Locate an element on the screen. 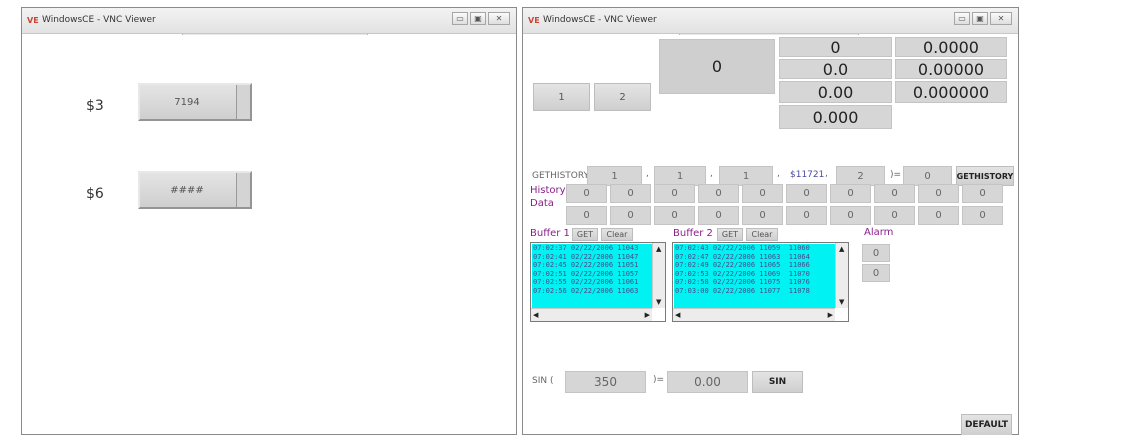 The width and height of the screenshot is (1136, 435). value-2dp: 0.00 is located at coordinates (835, 92).